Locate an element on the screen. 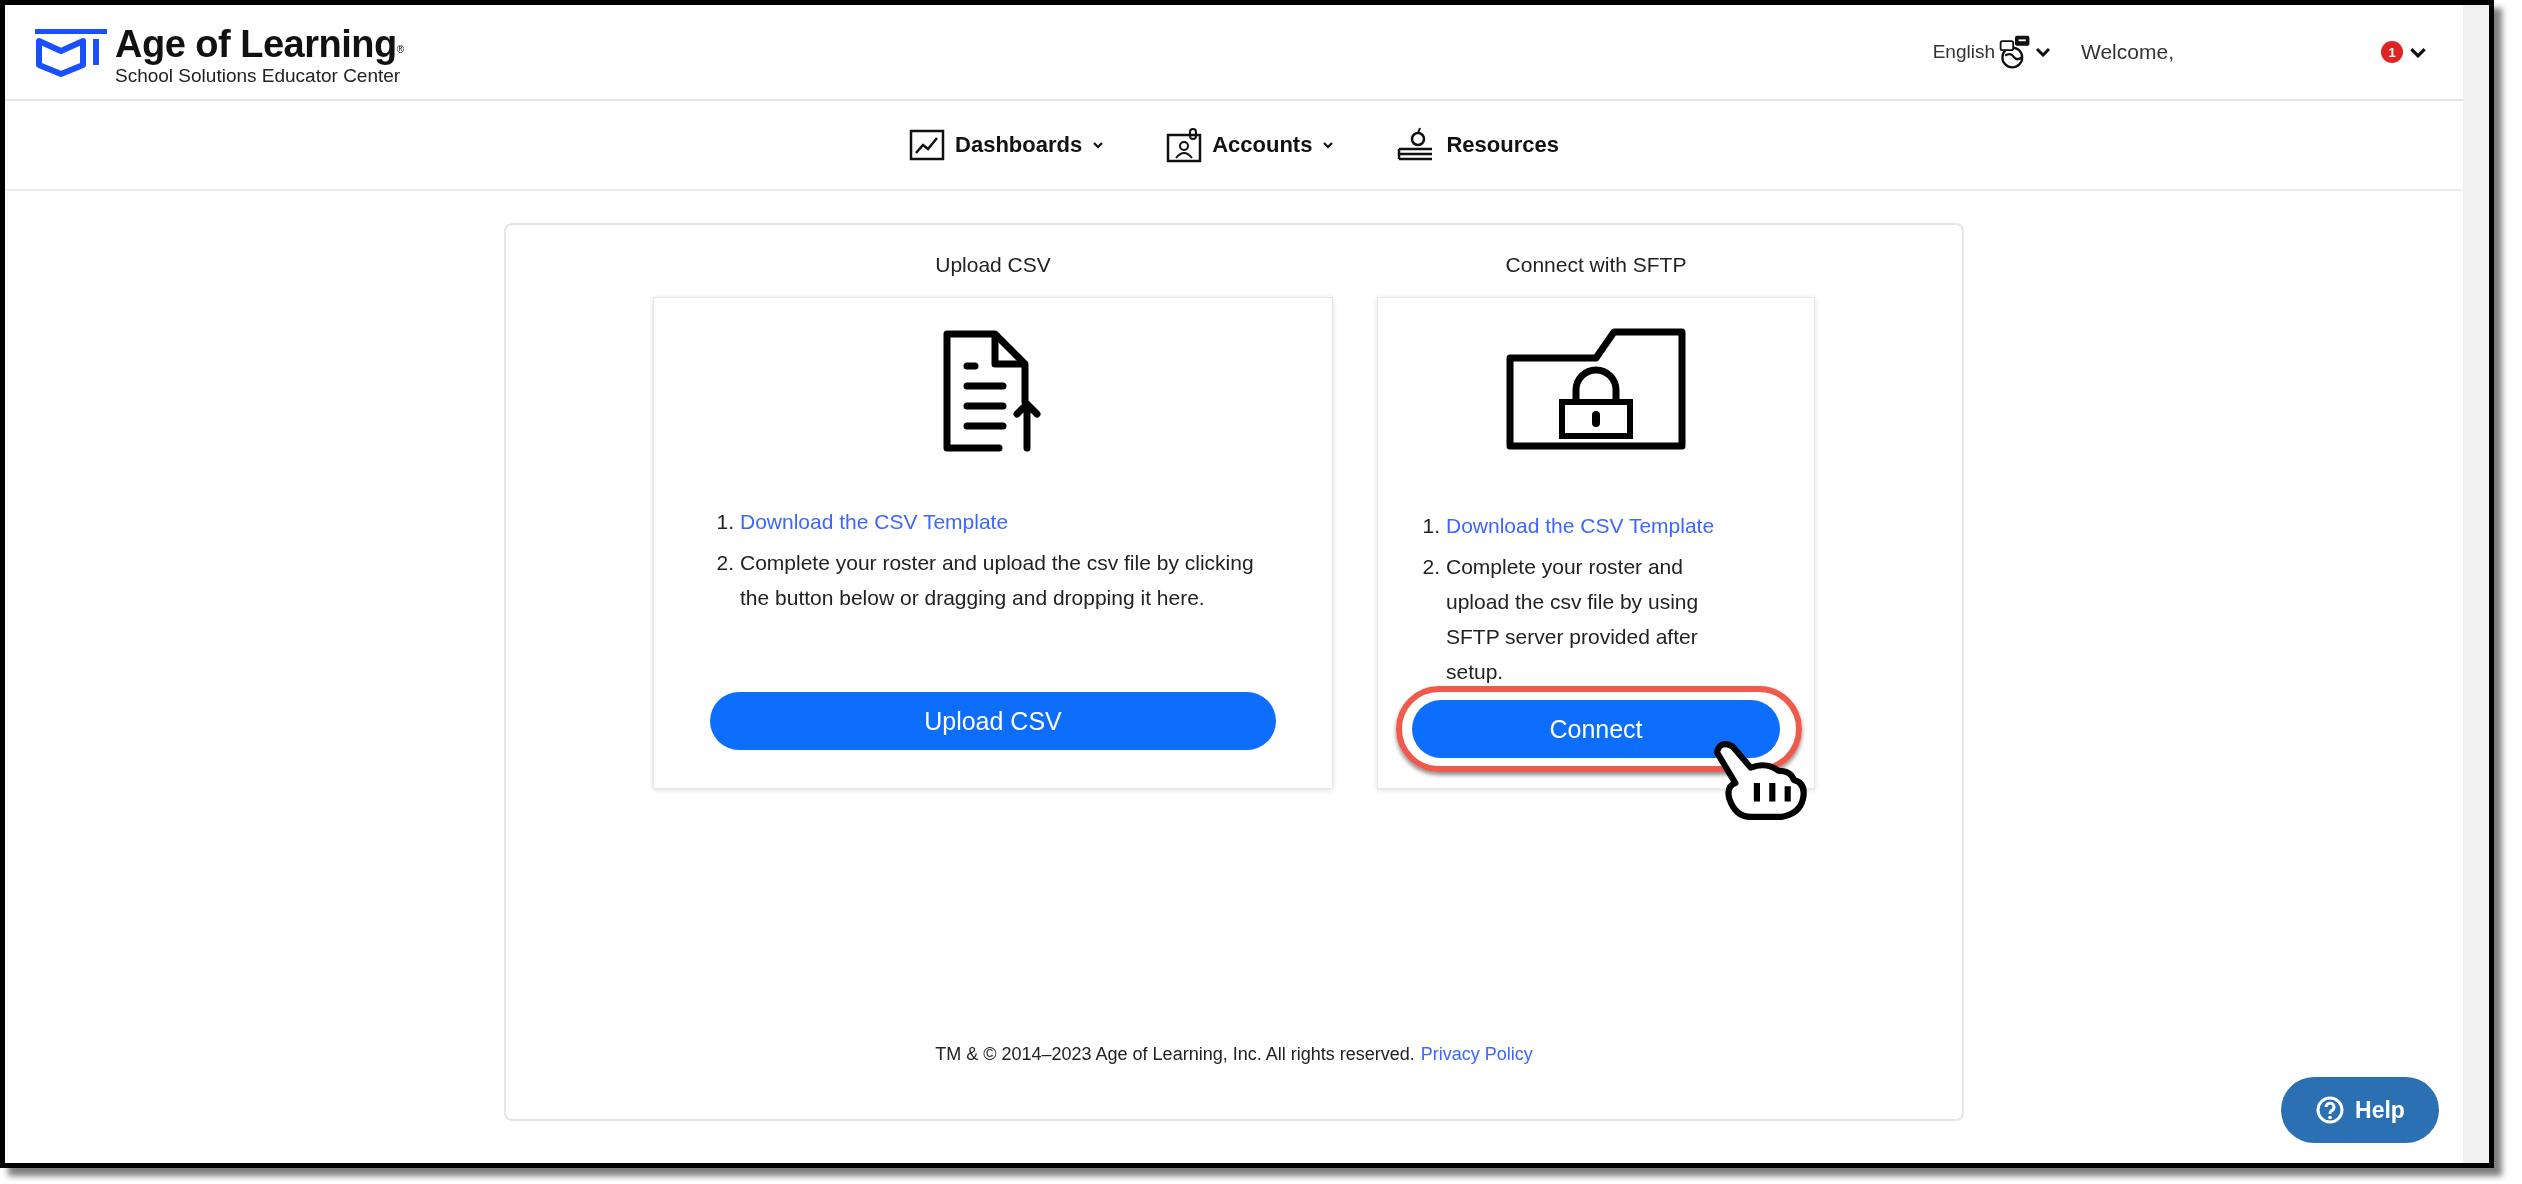  locked-folder-icon is located at coordinates (1596, 389).